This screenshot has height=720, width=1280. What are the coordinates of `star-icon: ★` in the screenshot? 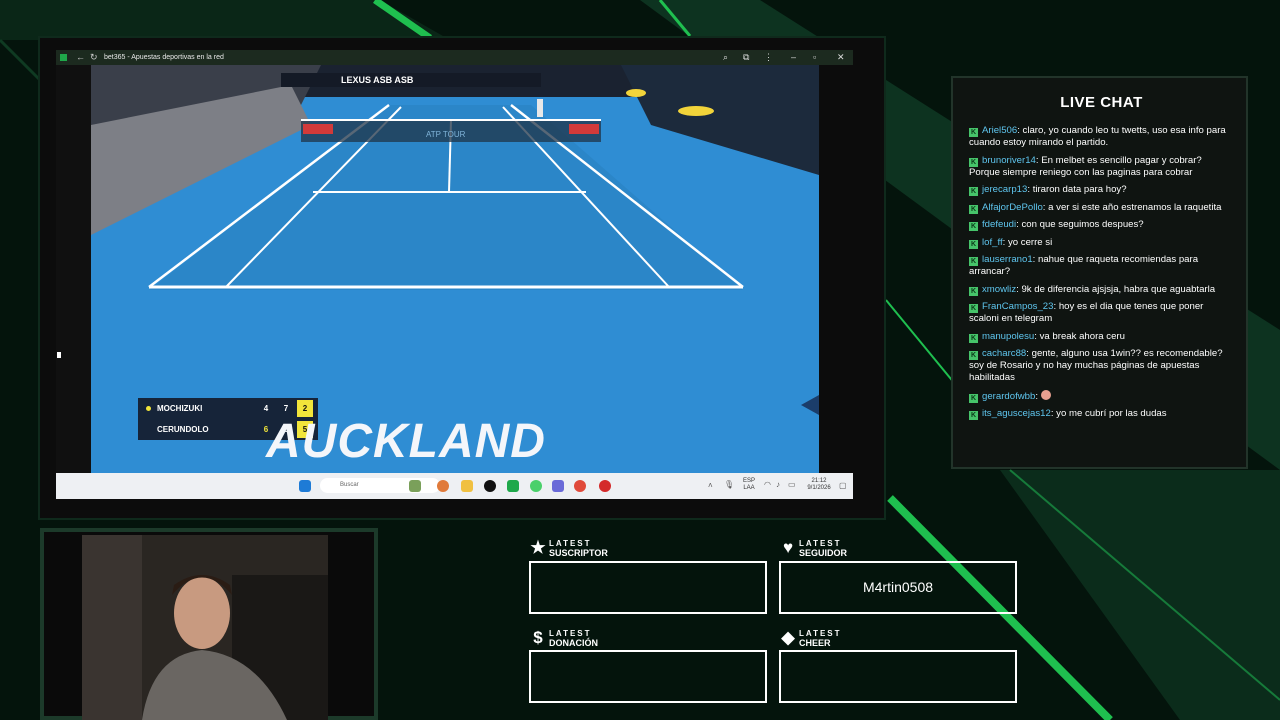 It's located at (538, 547).